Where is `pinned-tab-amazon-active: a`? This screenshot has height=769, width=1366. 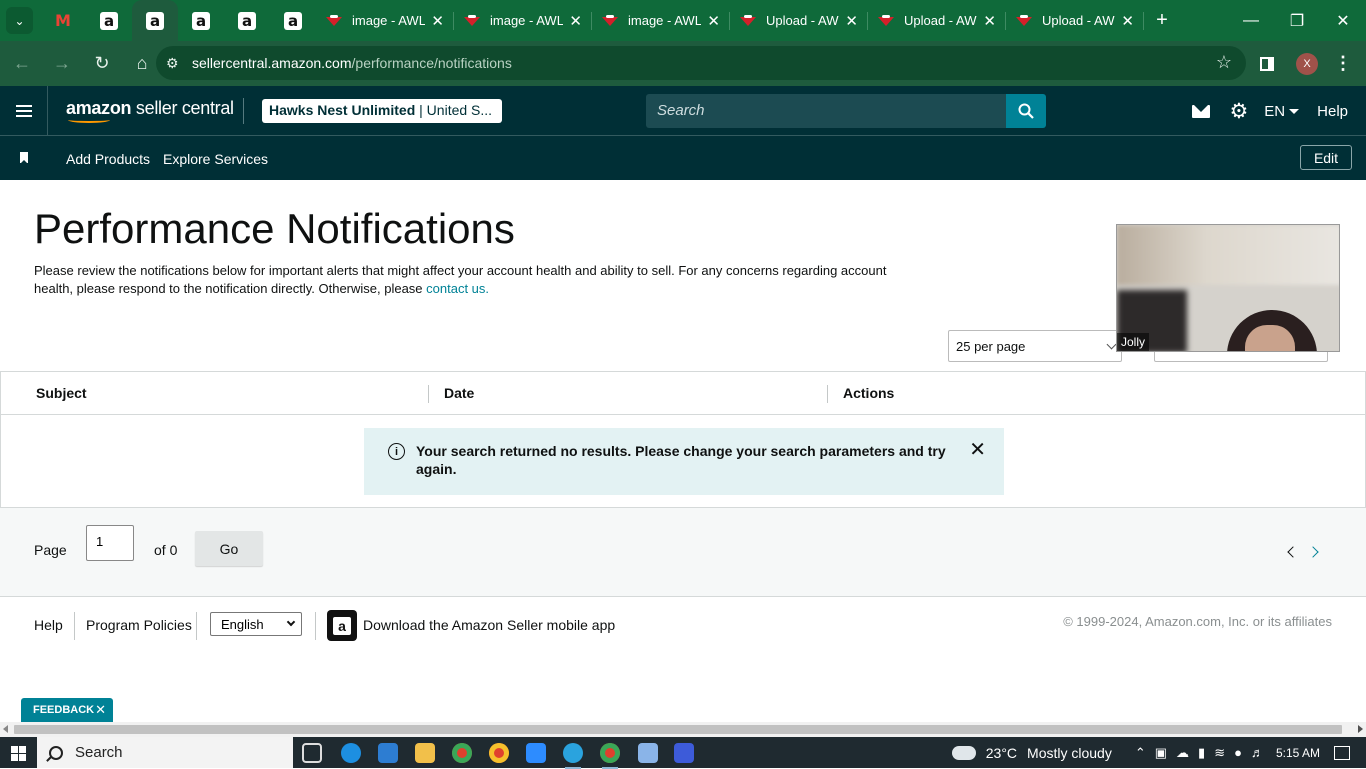
pinned-tab-amazon-active: a is located at coordinates (155, 20).